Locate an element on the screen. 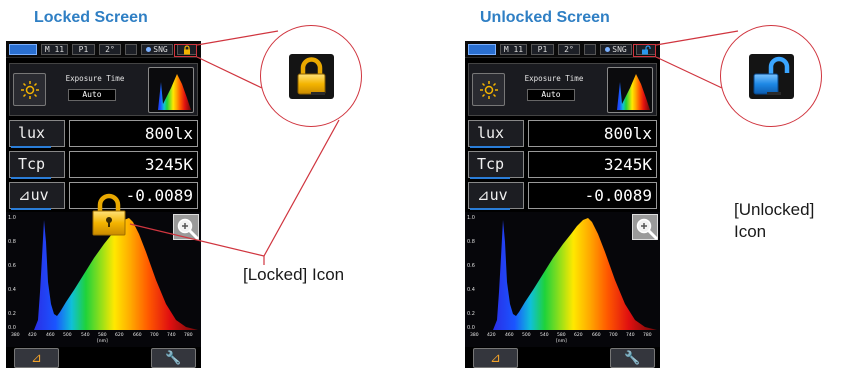 The image size is (859, 368). tcp-value: 3245K is located at coordinates (133, 164).